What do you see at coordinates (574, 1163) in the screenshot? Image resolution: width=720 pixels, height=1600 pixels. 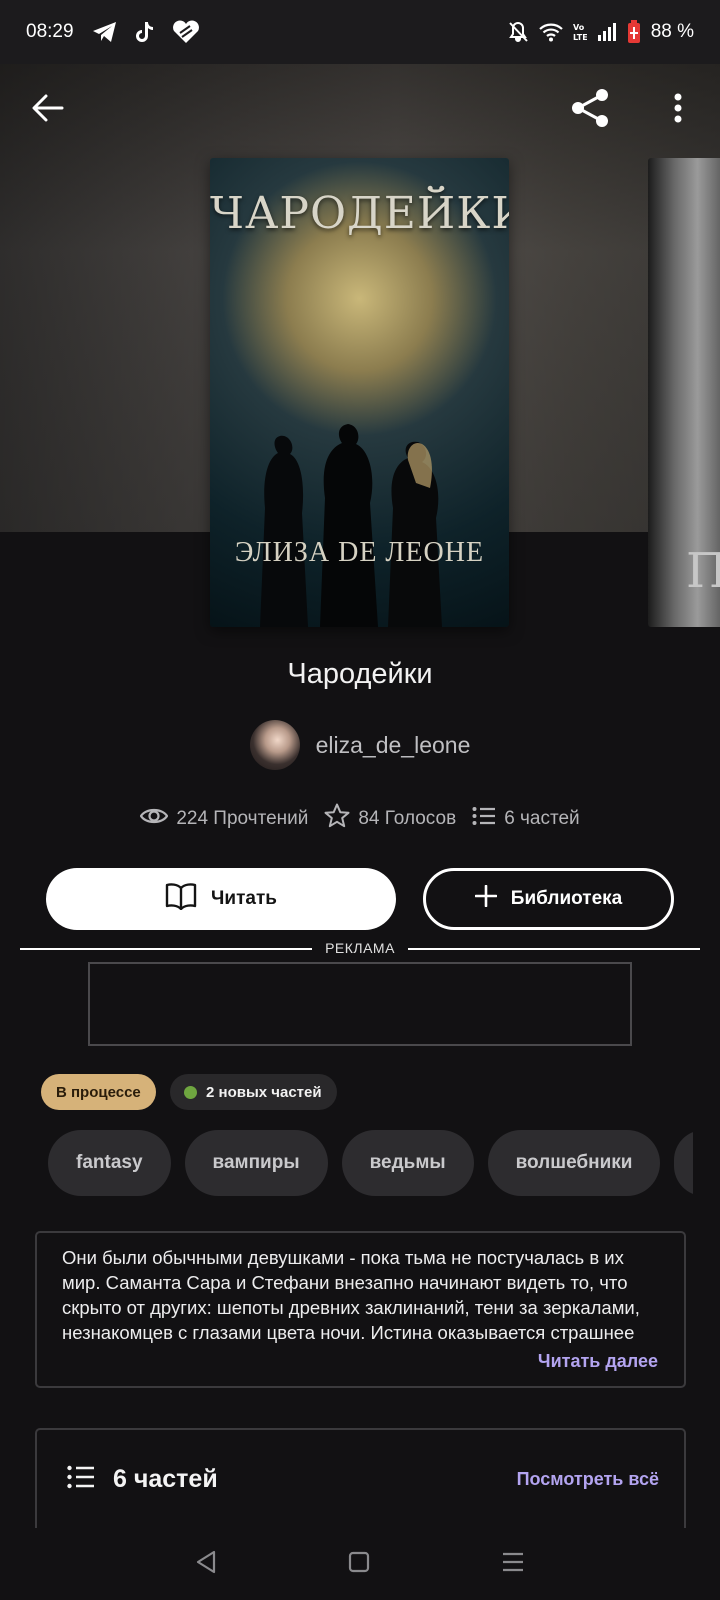 I see `tag-chip: волшебники` at bounding box center [574, 1163].